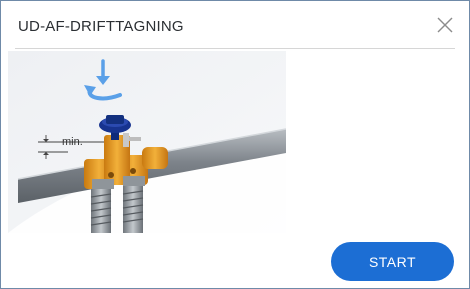 Image resolution: width=470 pixels, height=289 pixels. Describe the element at coordinates (392, 261) in the screenshot. I see `start-button: START` at that location.